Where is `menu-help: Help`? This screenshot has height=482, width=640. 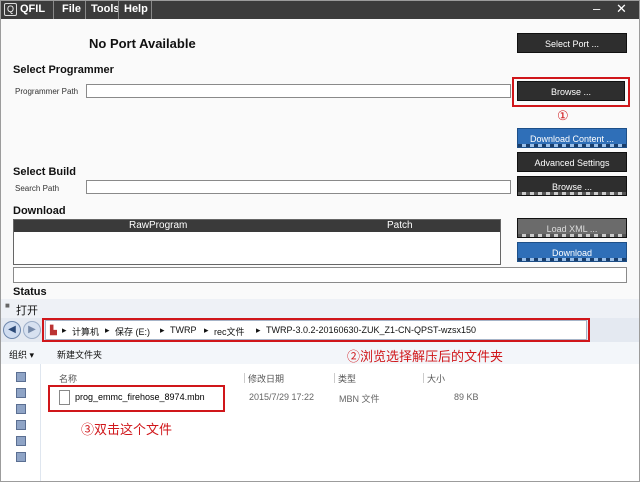
menu-help: Help is located at coordinates (136, 9).